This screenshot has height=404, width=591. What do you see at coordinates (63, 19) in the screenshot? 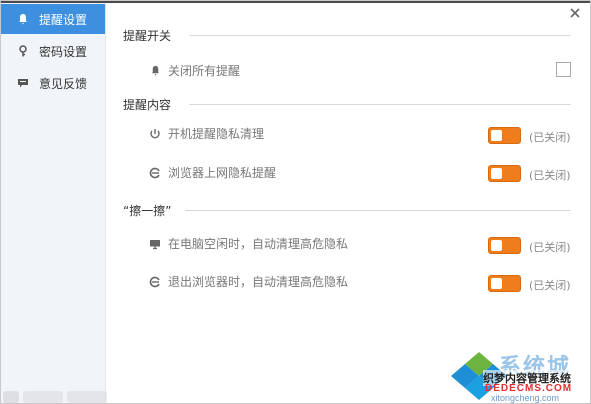
I see `sidebar-item-label: 提醒设置` at bounding box center [63, 19].